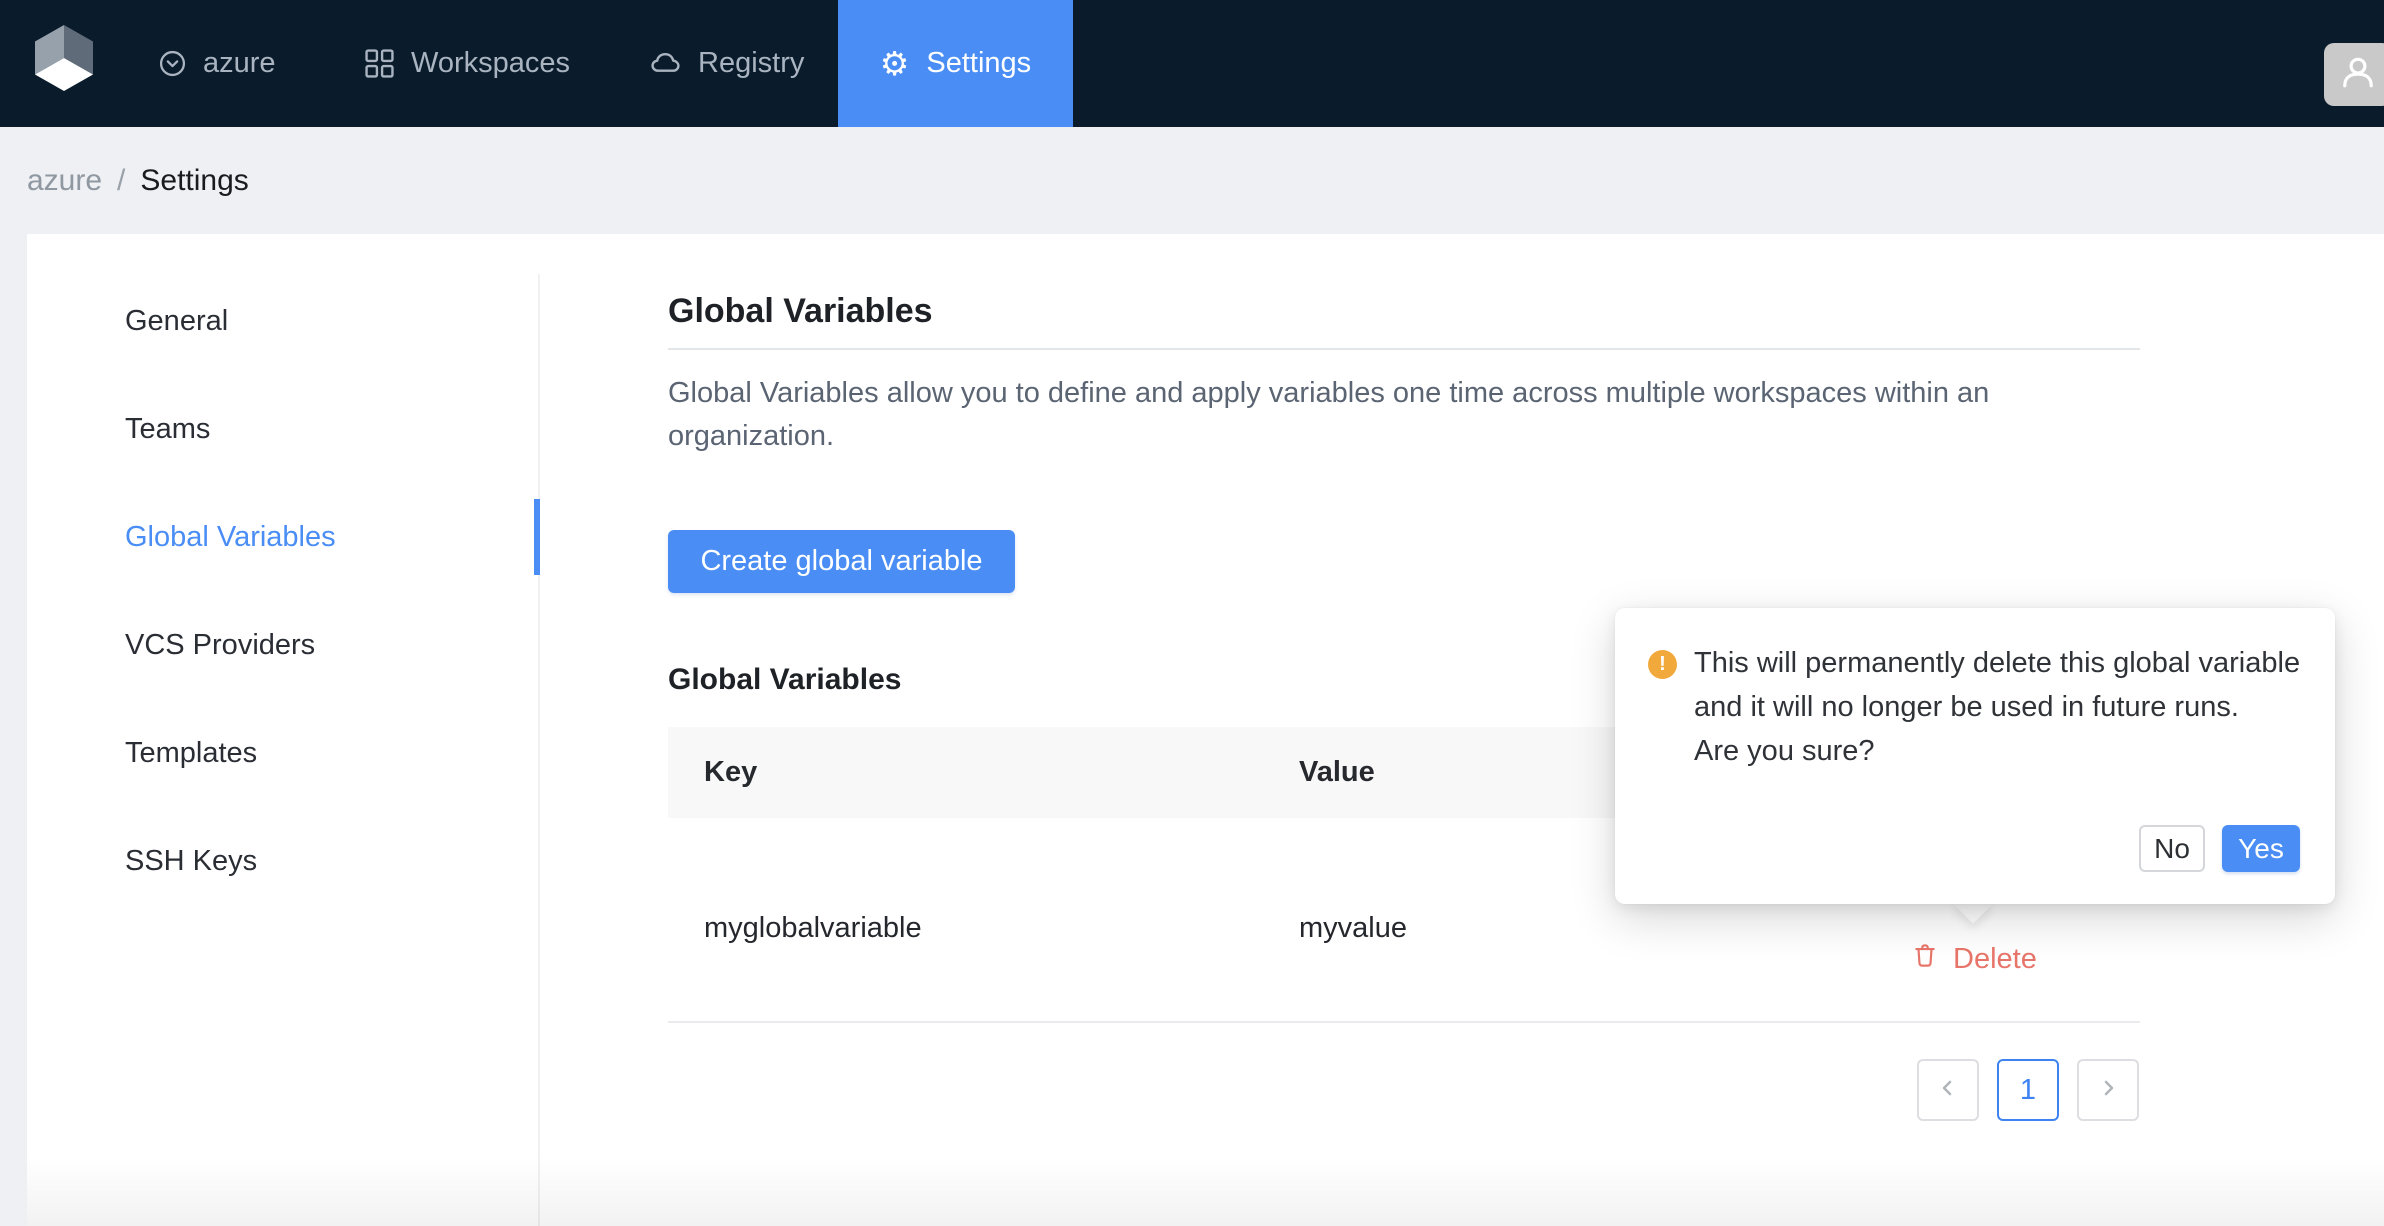  I want to click on column-header-key: Key, so click(731, 772).